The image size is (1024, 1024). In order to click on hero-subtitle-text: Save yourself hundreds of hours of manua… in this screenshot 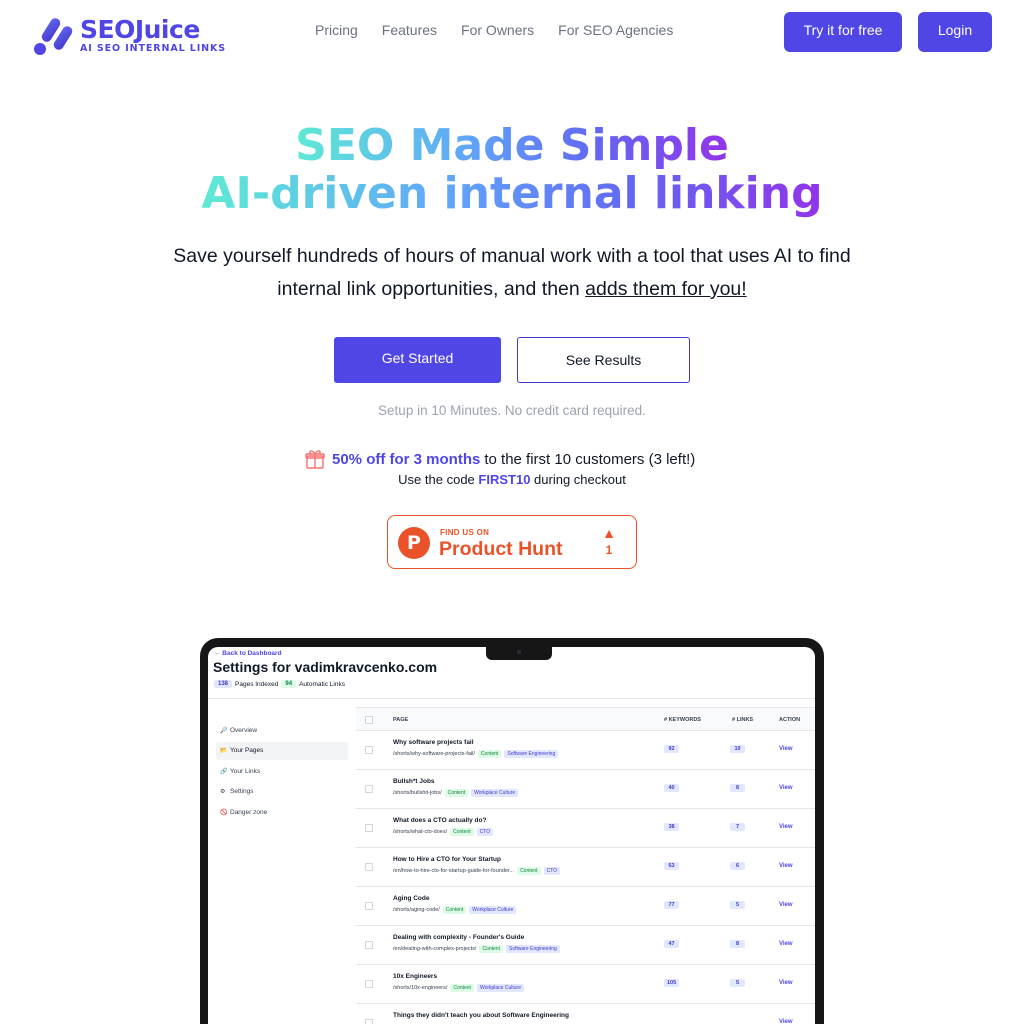, I will do `click(512, 272)`.